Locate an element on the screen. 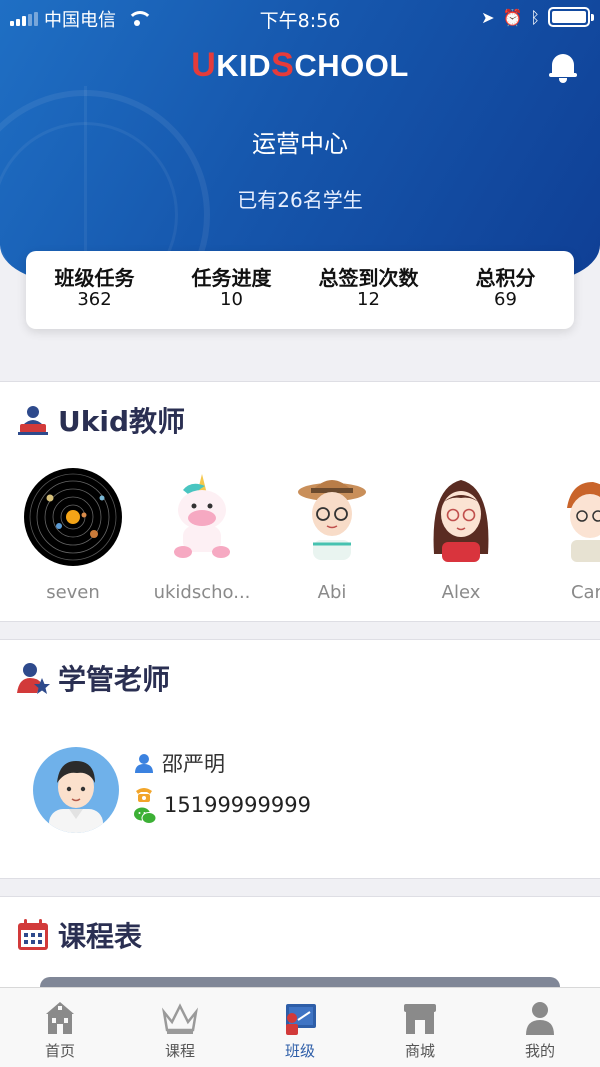  manager-avatar is located at coordinates (76, 790).